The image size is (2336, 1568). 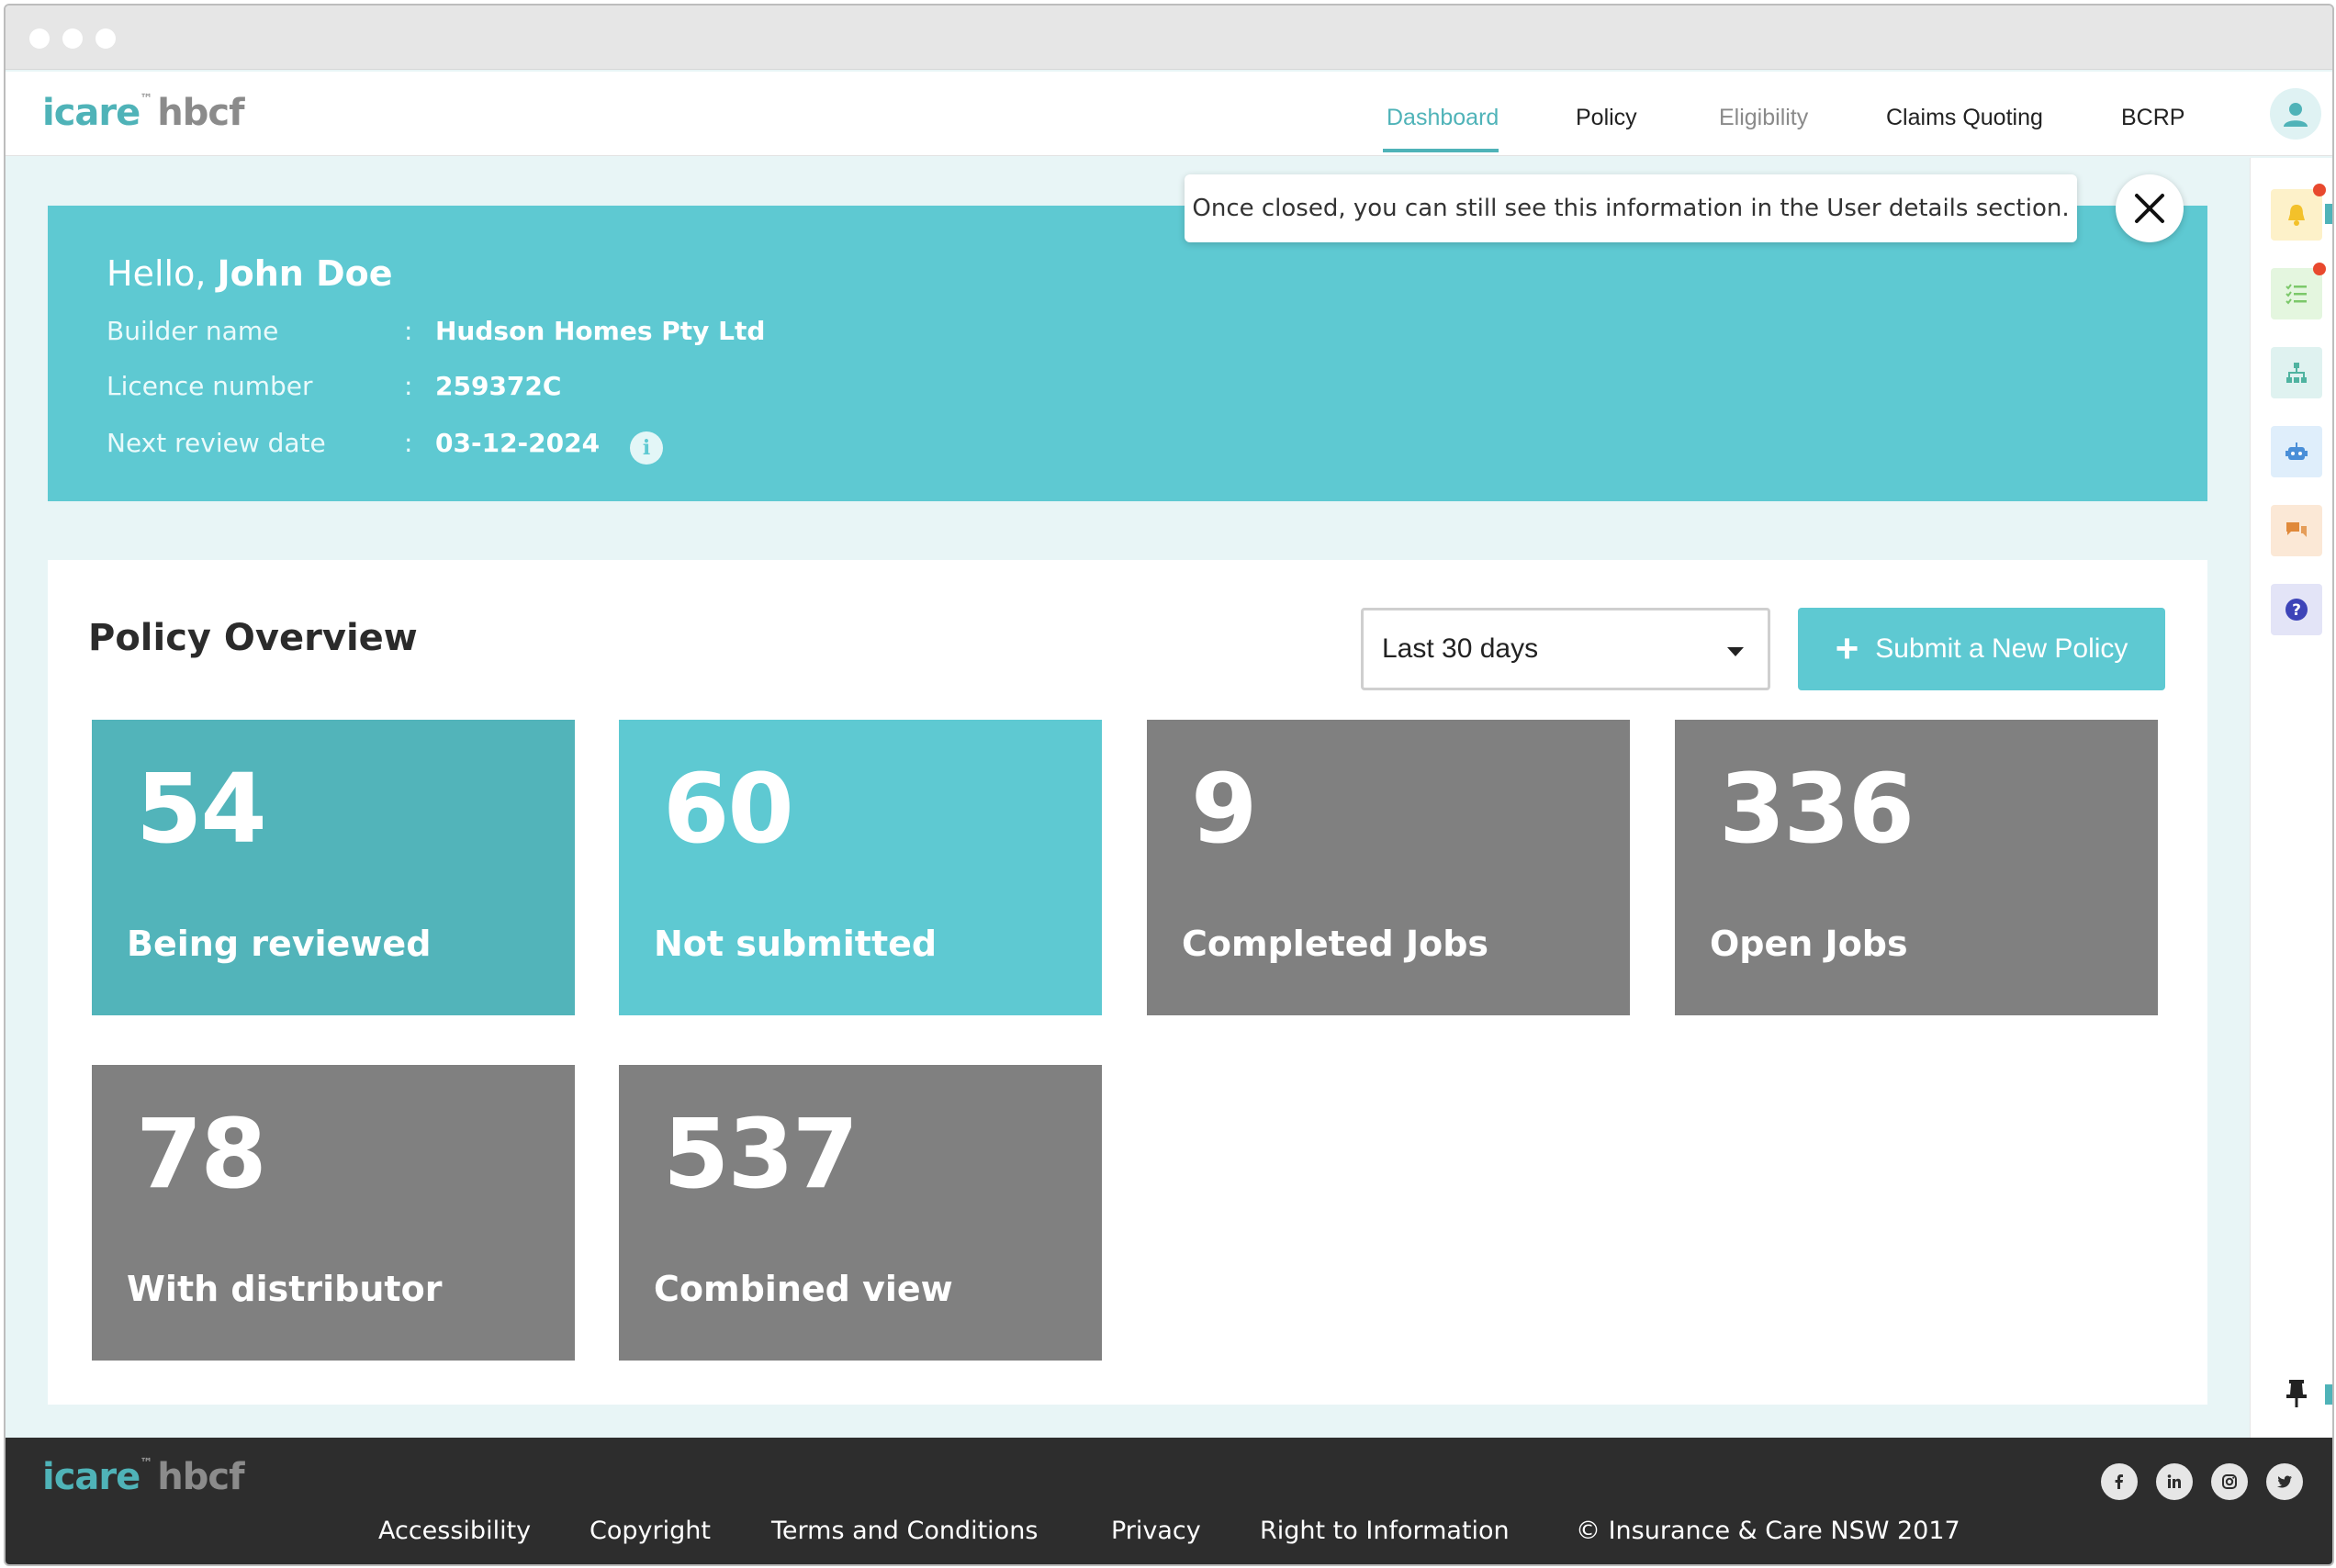 I want to click on nav-active-underline, so click(x=1441, y=150).